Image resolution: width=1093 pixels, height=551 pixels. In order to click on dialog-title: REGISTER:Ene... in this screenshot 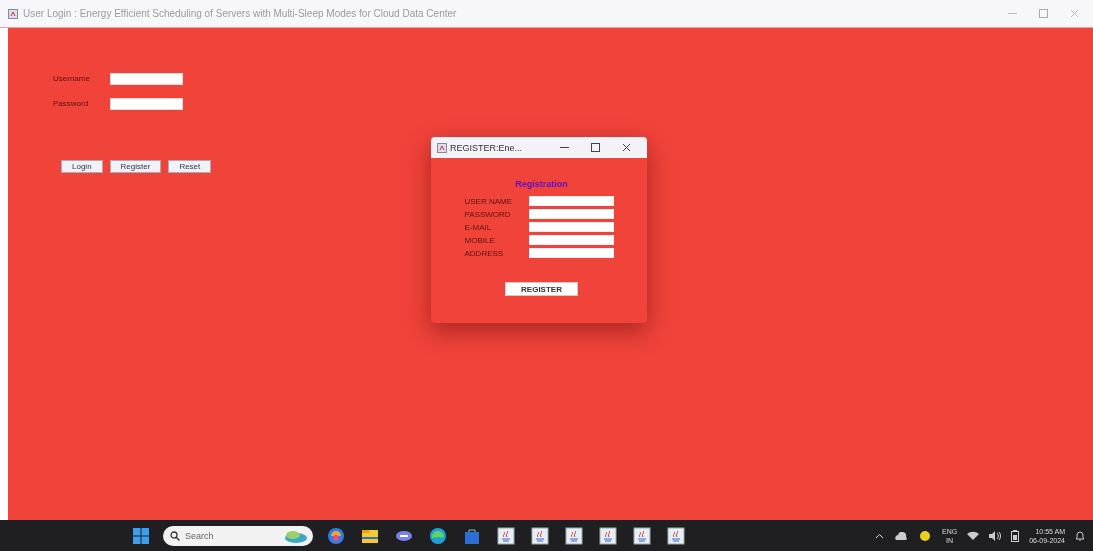, I will do `click(486, 147)`.